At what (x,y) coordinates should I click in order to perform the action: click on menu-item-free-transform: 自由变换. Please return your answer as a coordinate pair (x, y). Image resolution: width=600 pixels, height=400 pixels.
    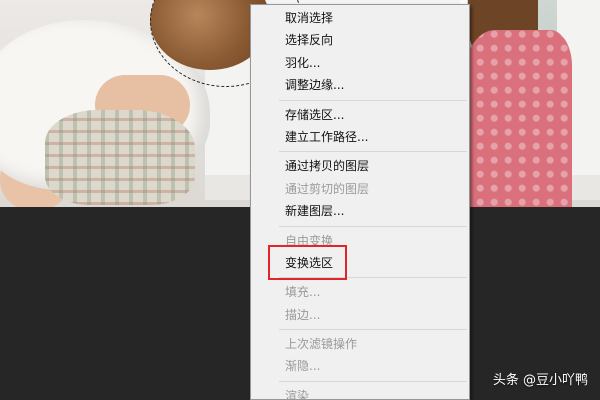
    Looking at the image, I should click on (309, 240).